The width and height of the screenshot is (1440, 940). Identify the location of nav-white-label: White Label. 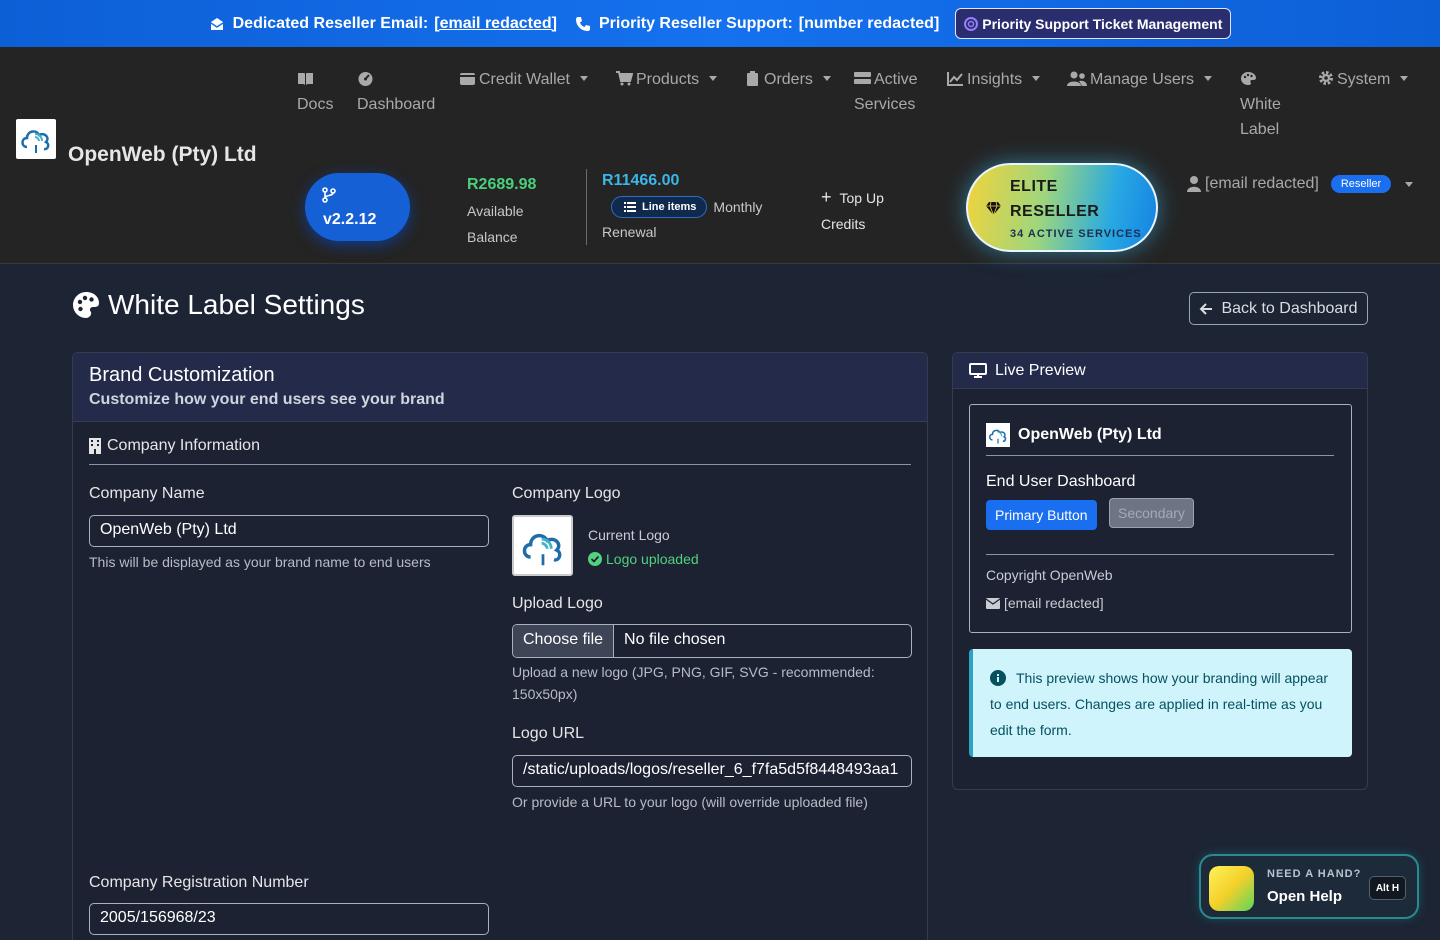
(1260, 104).